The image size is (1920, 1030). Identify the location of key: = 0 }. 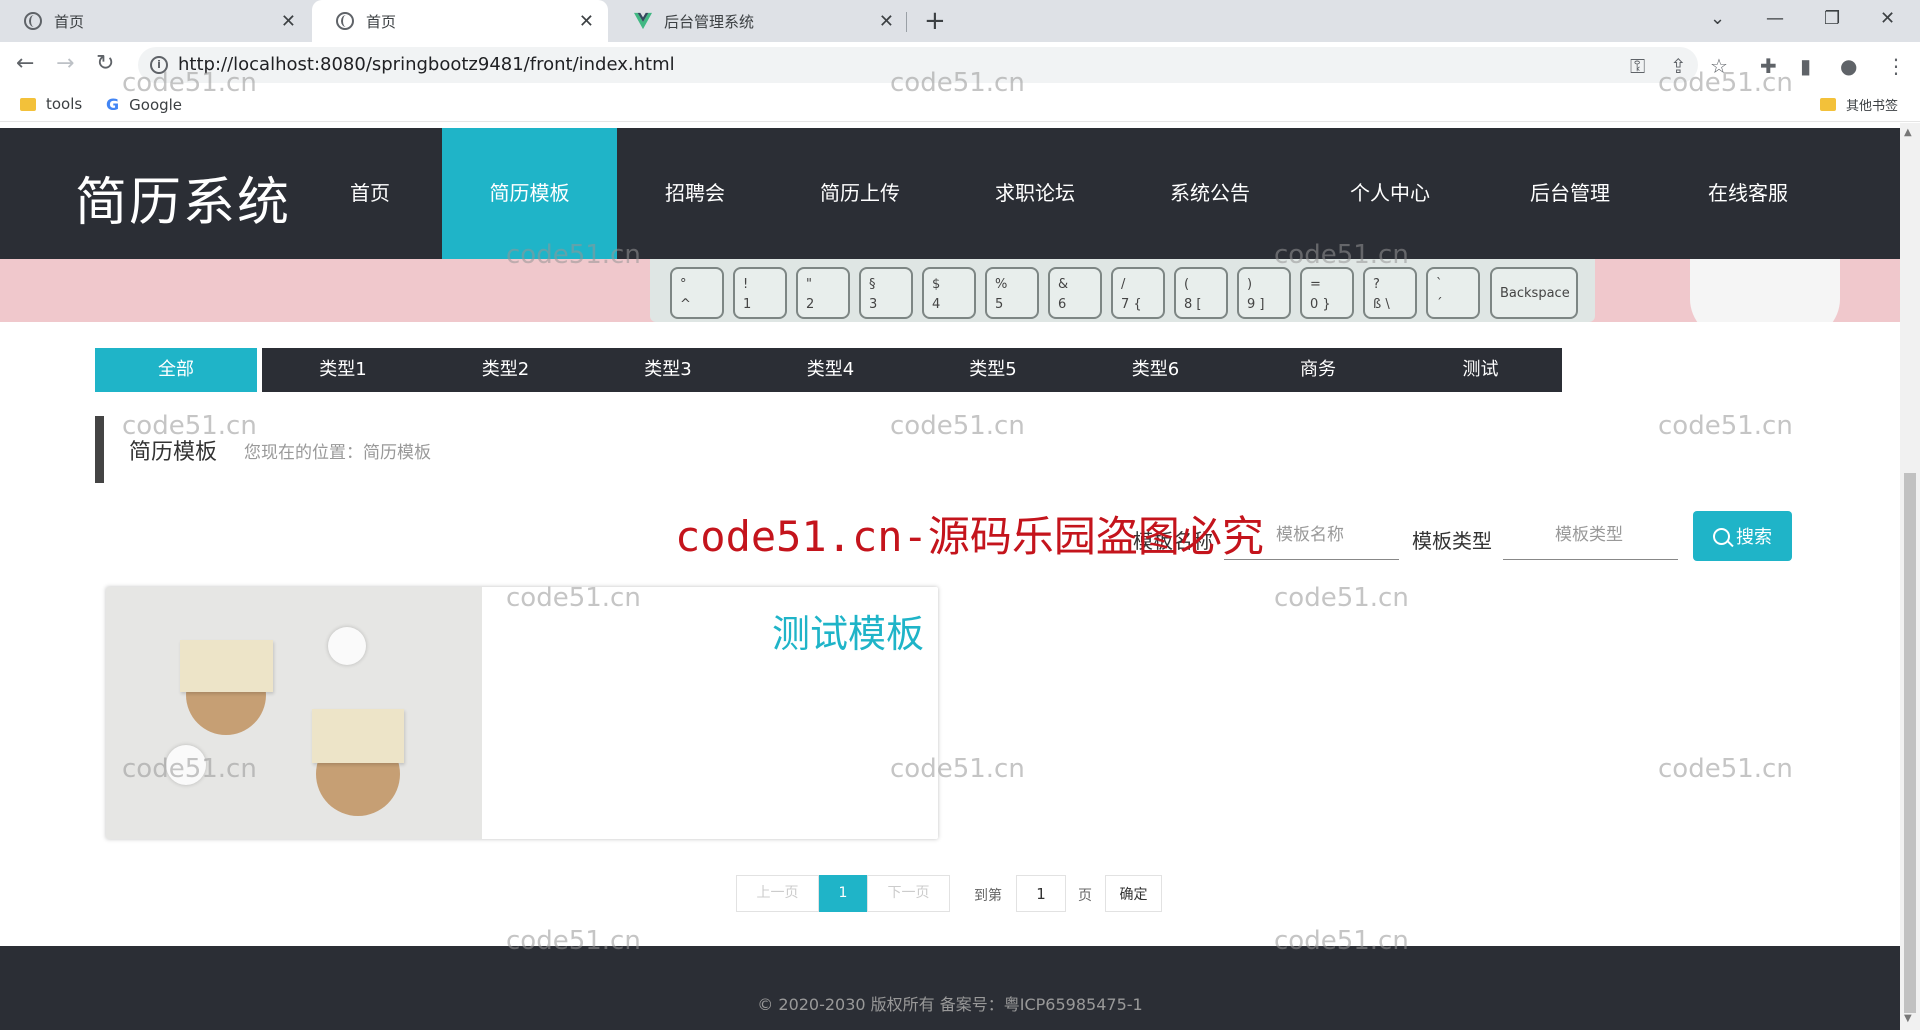
(1327, 293).